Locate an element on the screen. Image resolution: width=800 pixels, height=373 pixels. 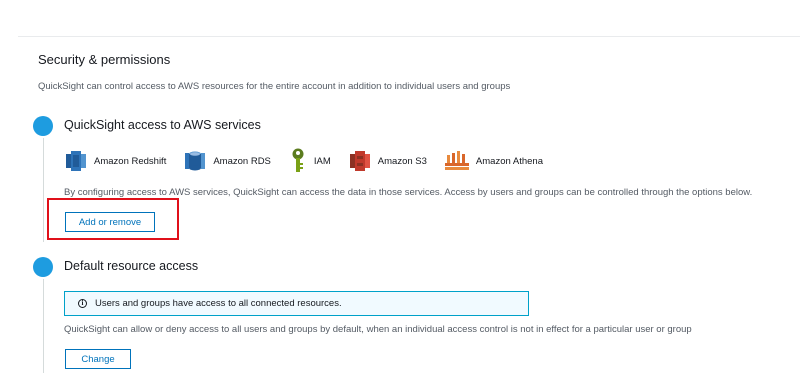
step-indicator-default-access is located at coordinates (43, 267).